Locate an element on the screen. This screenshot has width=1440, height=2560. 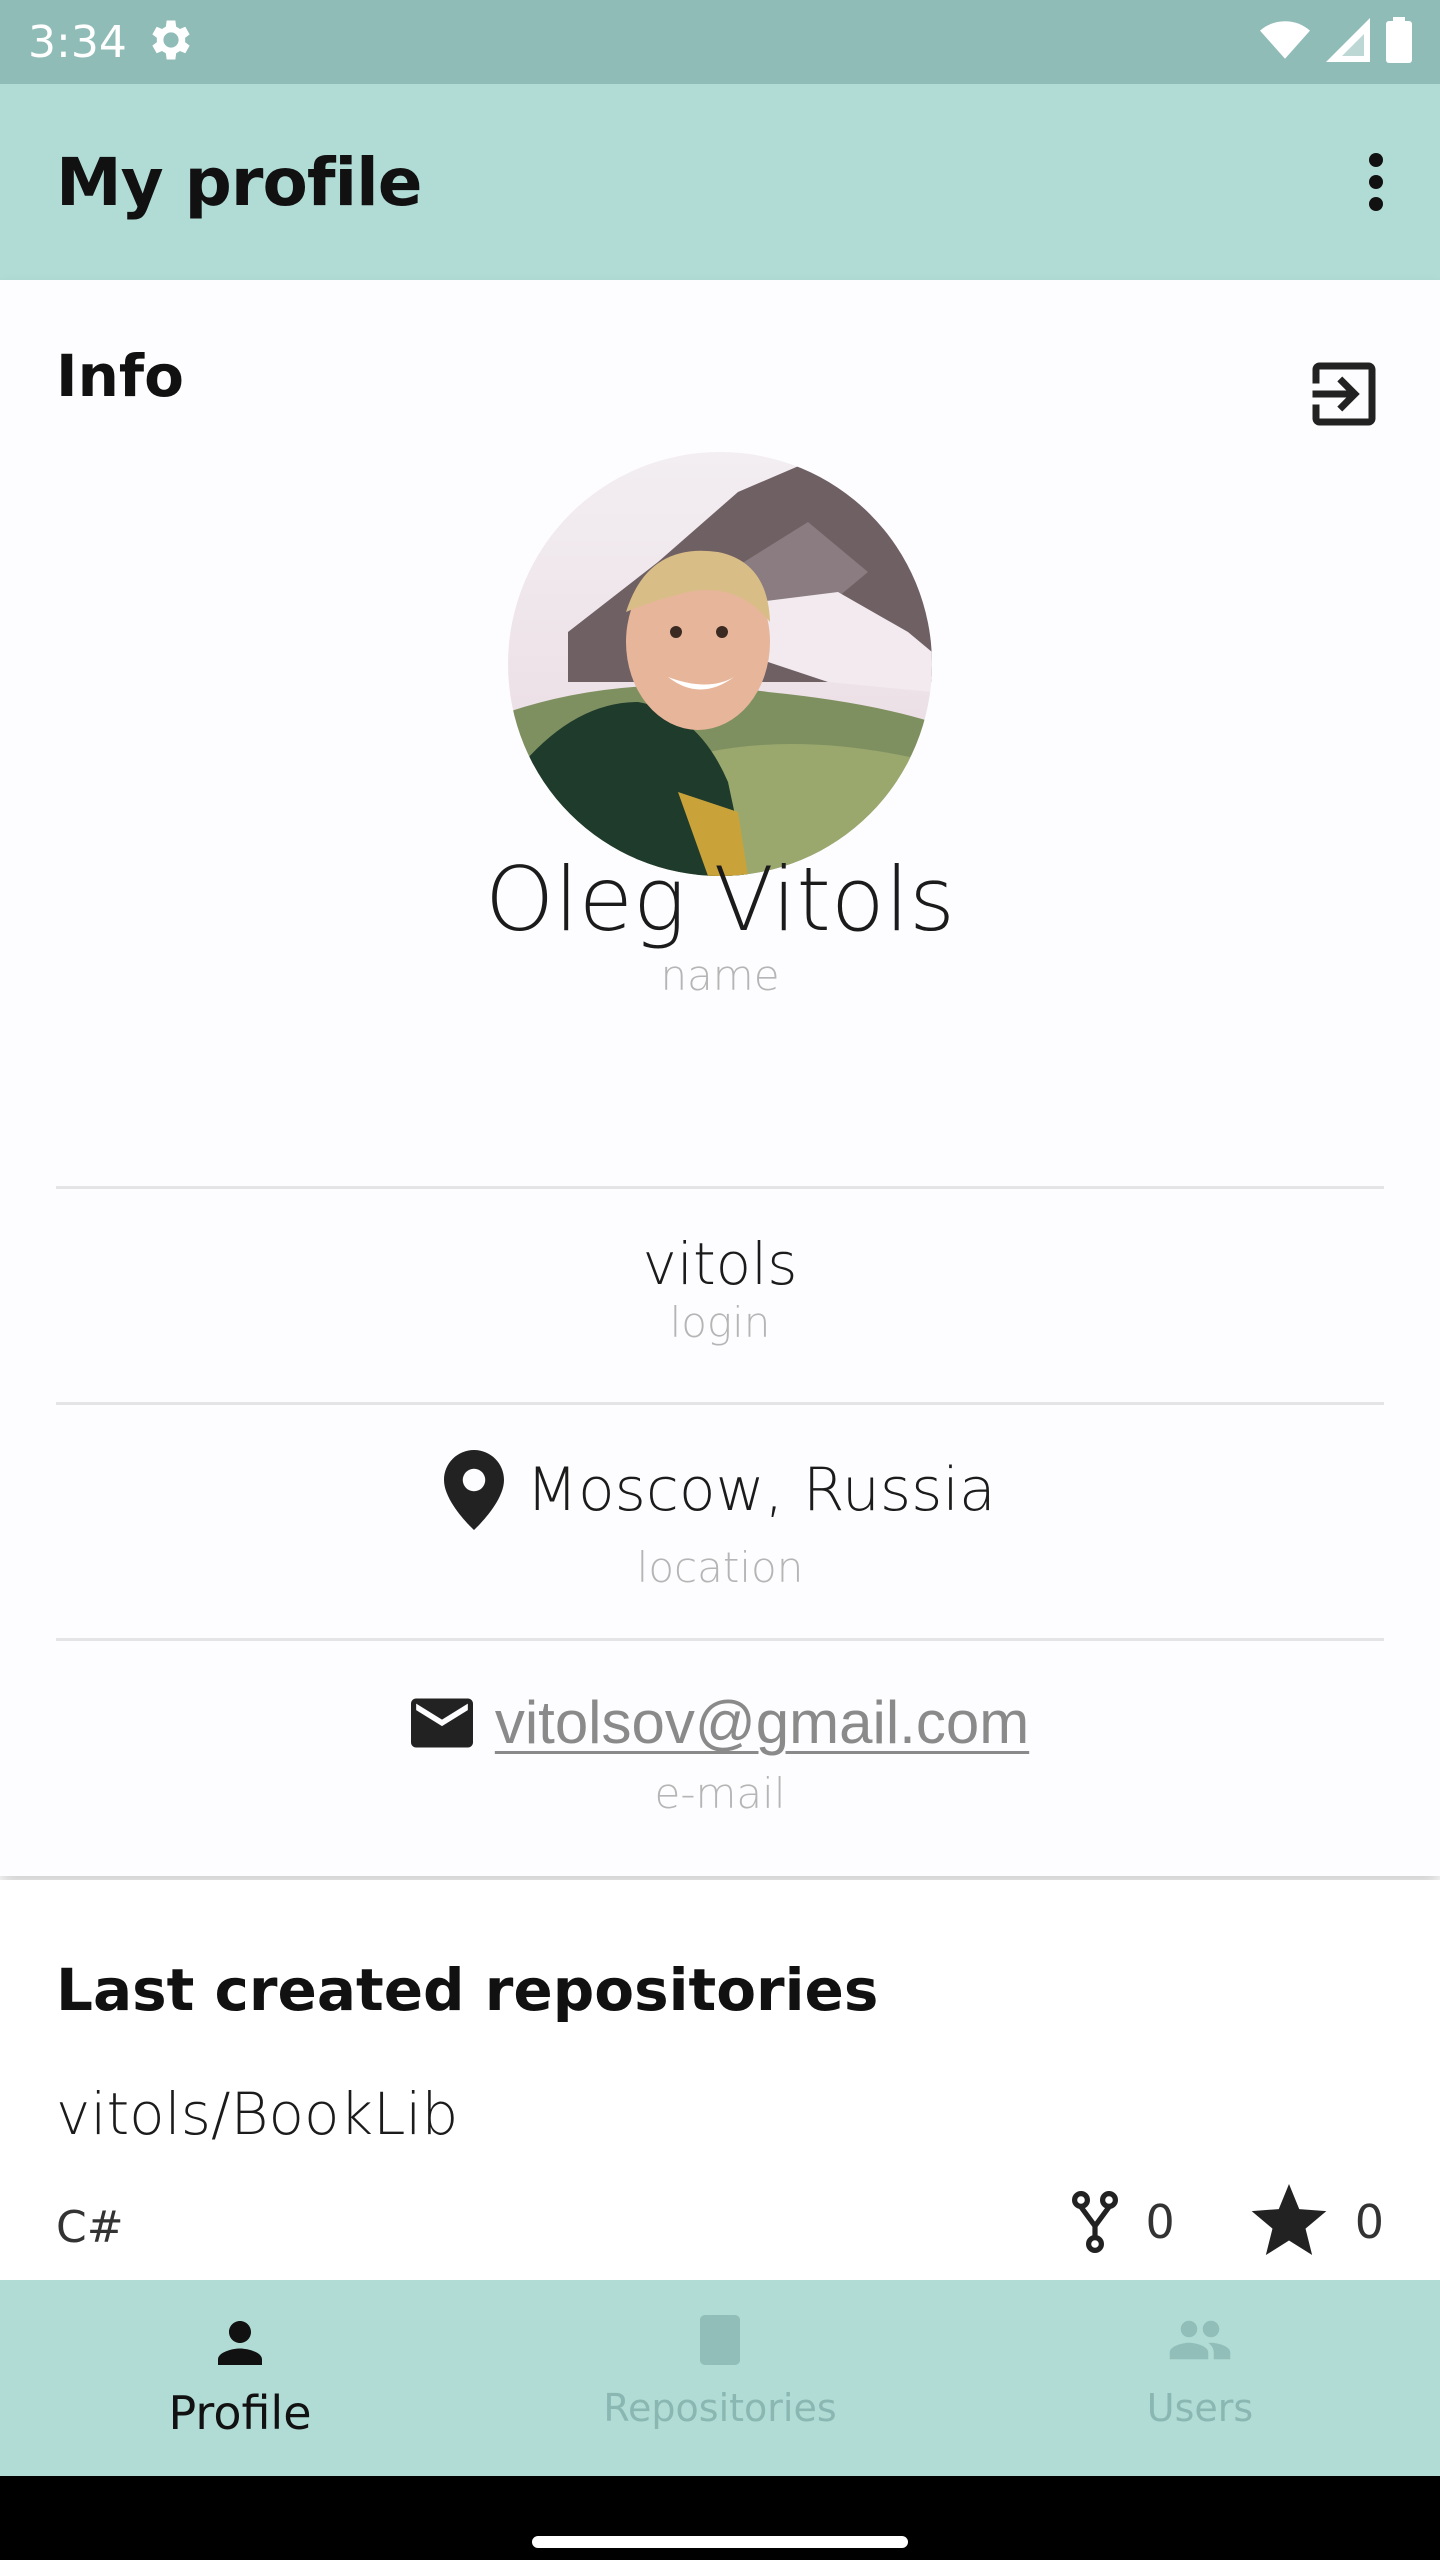
name-value: Oleg Vitols is located at coordinates (720, 899).